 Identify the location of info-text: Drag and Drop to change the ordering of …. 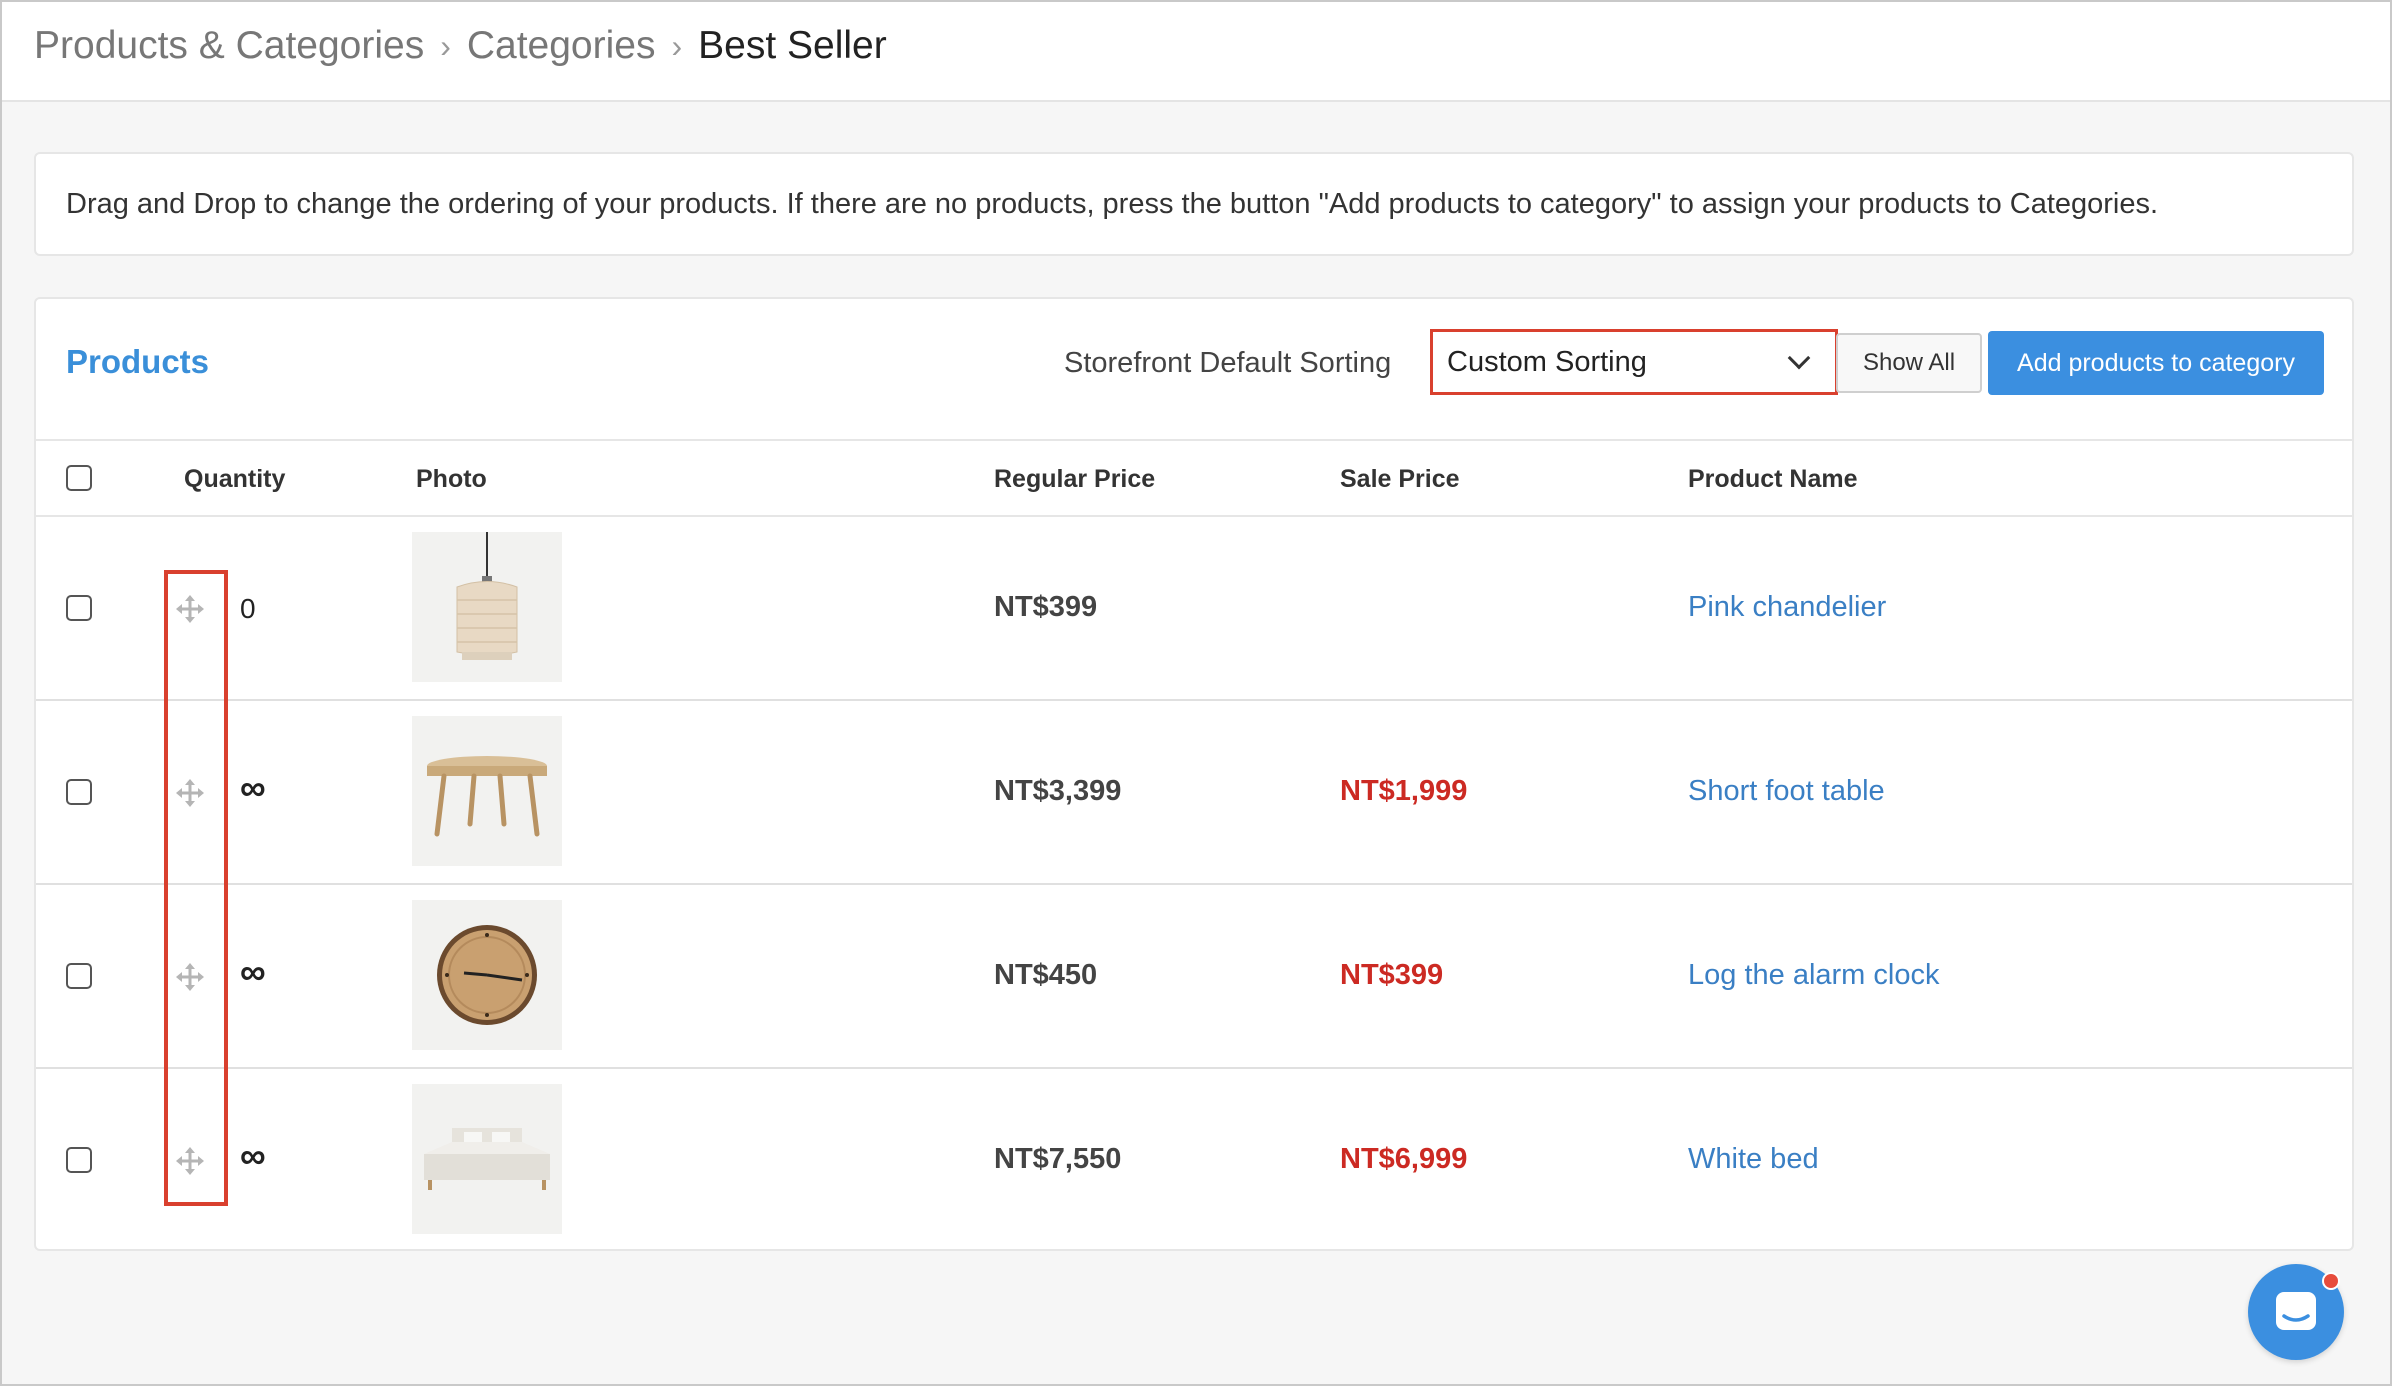
(1112, 204).